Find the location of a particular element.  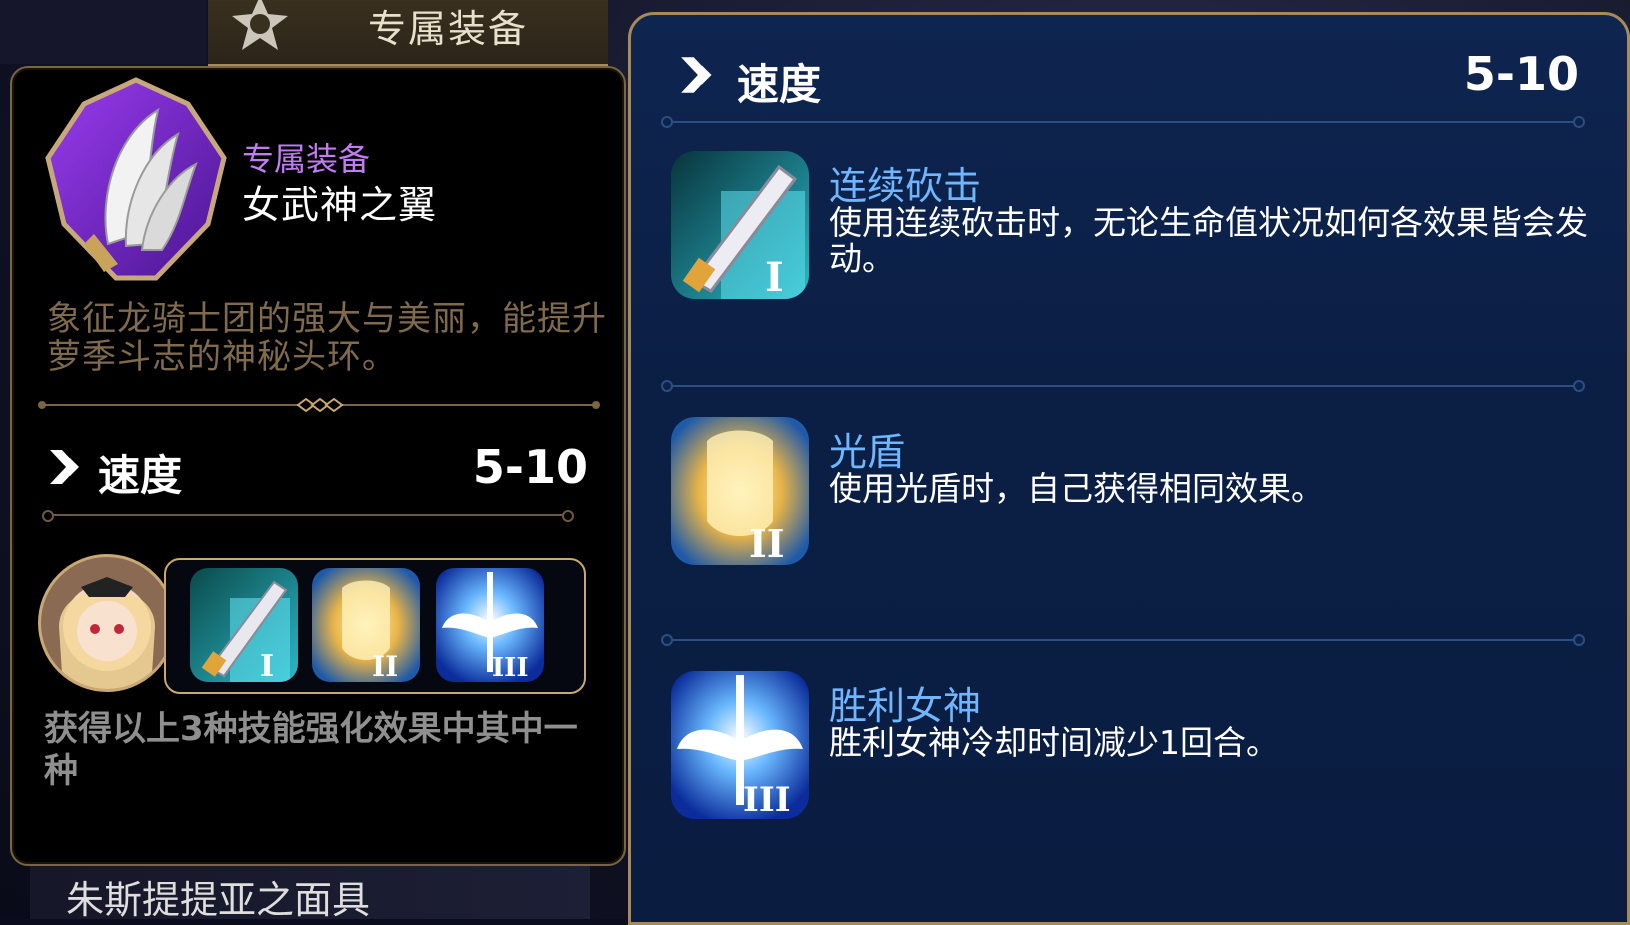

crest-icon is located at coordinates (260, 25).